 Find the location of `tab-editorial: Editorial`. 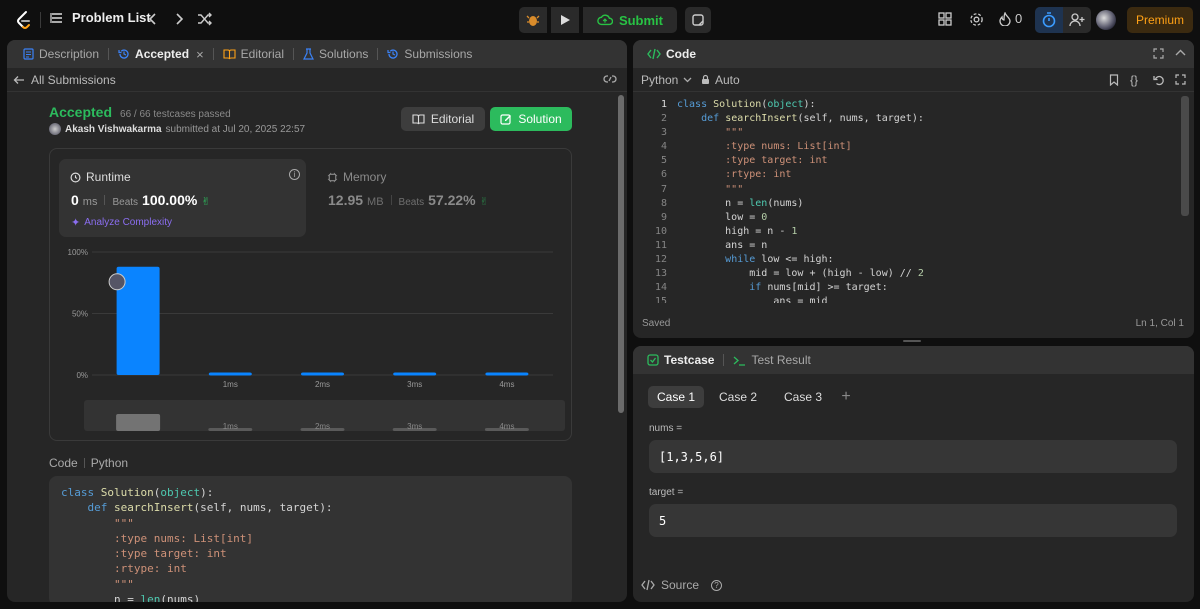

tab-editorial: Editorial is located at coordinates (253, 54).